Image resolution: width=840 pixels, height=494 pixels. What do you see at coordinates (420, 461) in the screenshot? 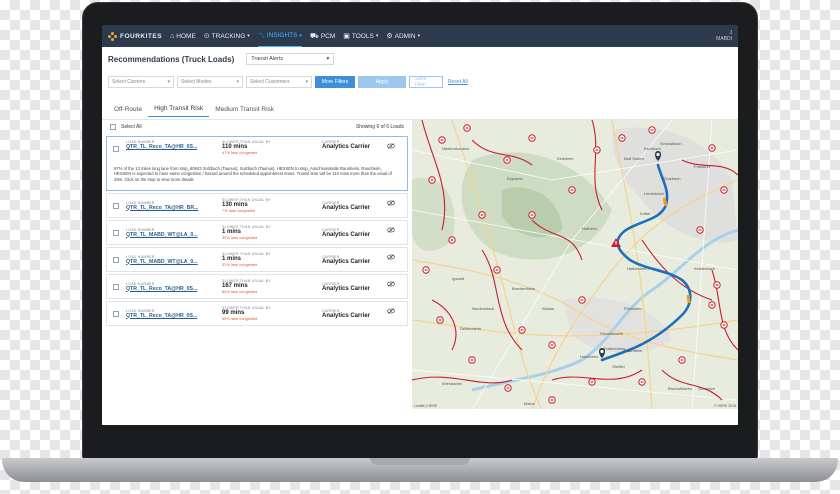
I see `laptop-notch` at bounding box center [420, 461].